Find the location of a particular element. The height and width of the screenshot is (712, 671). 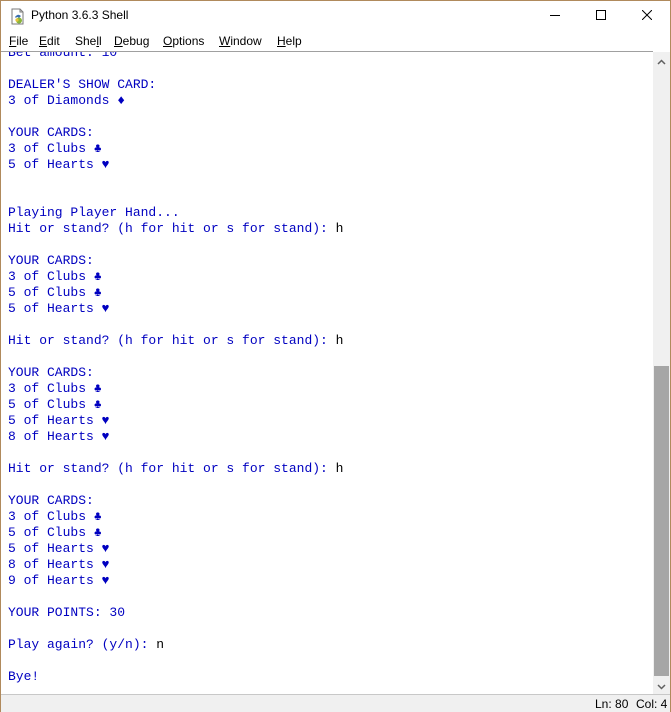

line-number: Ln: 80 is located at coordinates (612, 704).